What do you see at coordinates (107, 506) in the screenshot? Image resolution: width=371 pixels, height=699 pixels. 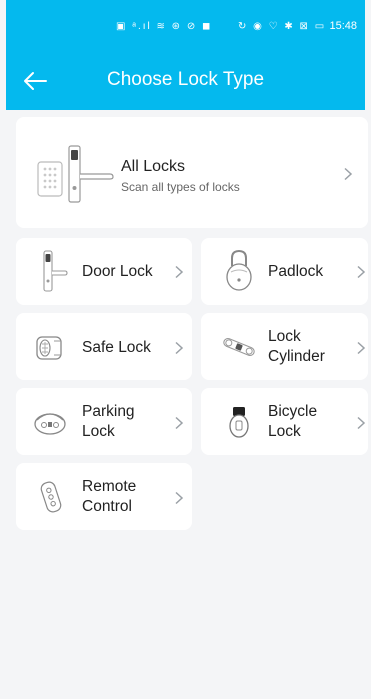 I see `remote-control-line2: Control` at bounding box center [107, 506].